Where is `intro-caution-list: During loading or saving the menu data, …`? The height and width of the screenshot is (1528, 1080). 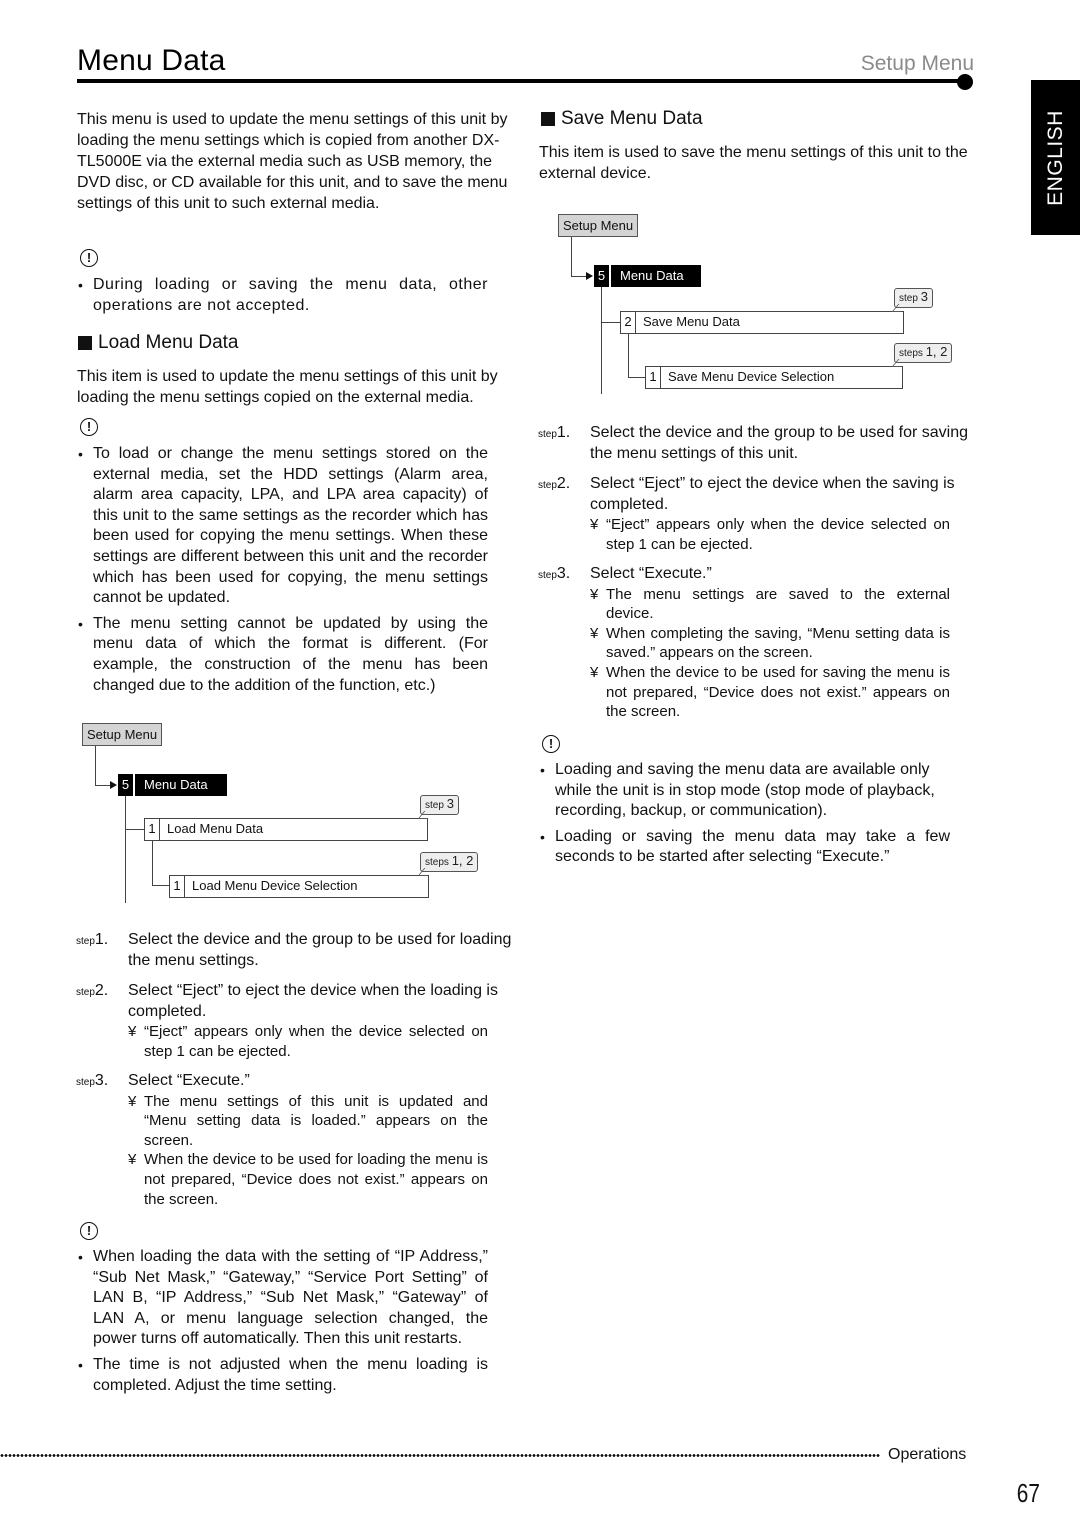 intro-caution-list: During loading or saving the menu data, … is located at coordinates (282, 295).